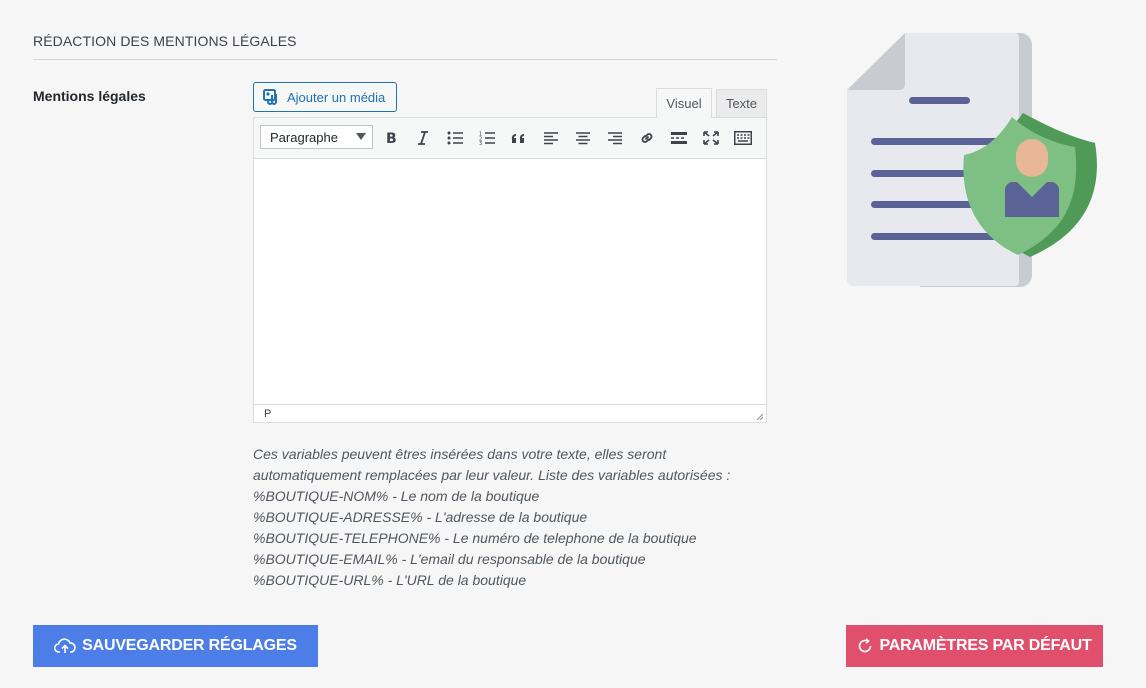 The width and height of the screenshot is (1146, 688). Describe the element at coordinates (510, 413) in the screenshot. I see `editor-statusbar: P` at that location.